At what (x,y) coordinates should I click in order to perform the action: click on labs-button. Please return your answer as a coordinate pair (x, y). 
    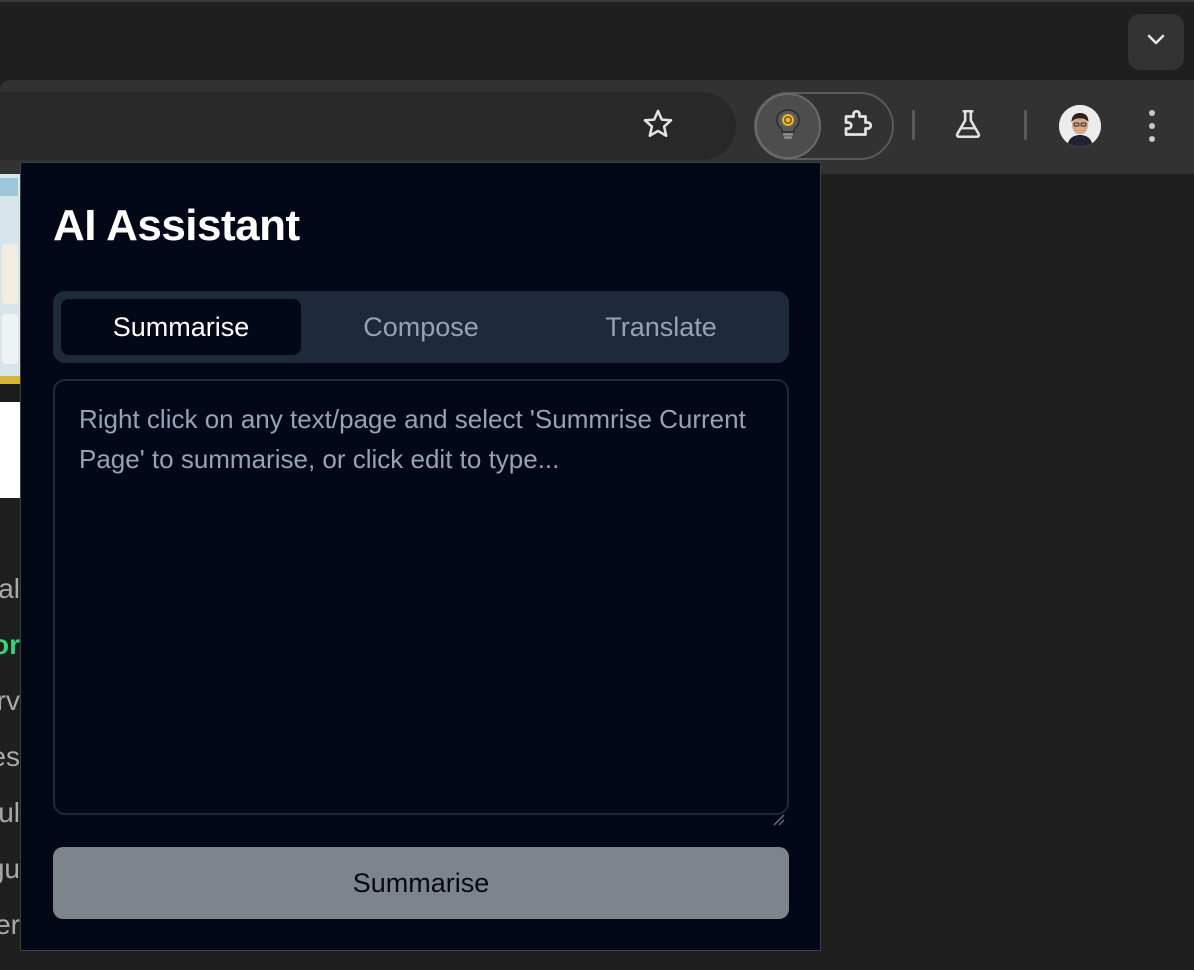
    Looking at the image, I should click on (968, 126).